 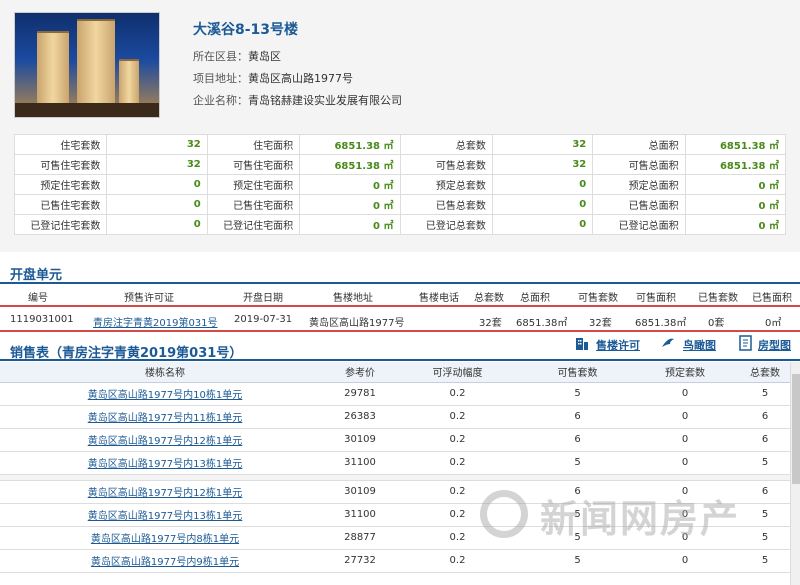 I want to click on table-row: 黄岛区高山路1977号内12栋1单元 30109 0.2 6 0 6, so click(x=395, y=440).